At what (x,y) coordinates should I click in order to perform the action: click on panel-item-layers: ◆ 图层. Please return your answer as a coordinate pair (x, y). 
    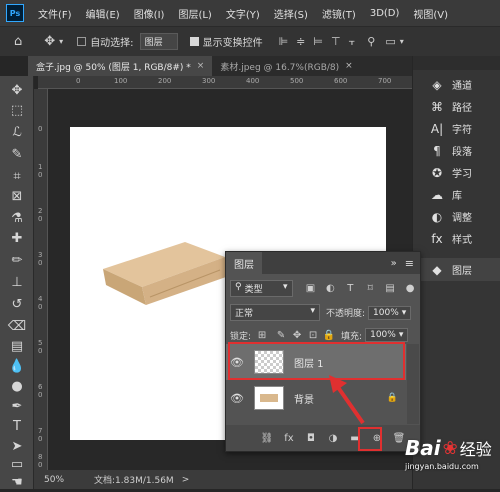
    Looking at the image, I should click on (456, 269).